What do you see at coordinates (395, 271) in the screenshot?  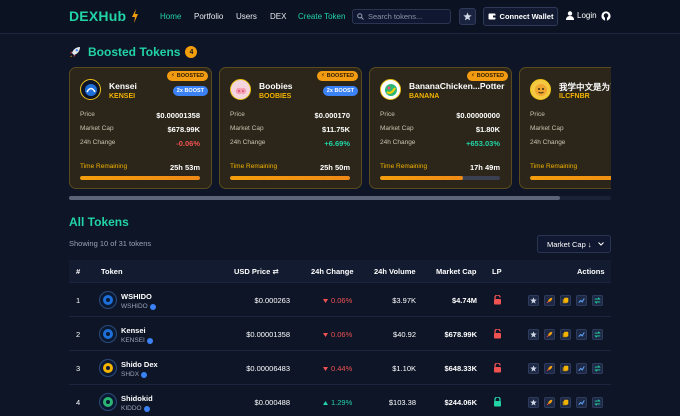 I see `col-volume: 24h Volume` at bounding box center [395, 271].